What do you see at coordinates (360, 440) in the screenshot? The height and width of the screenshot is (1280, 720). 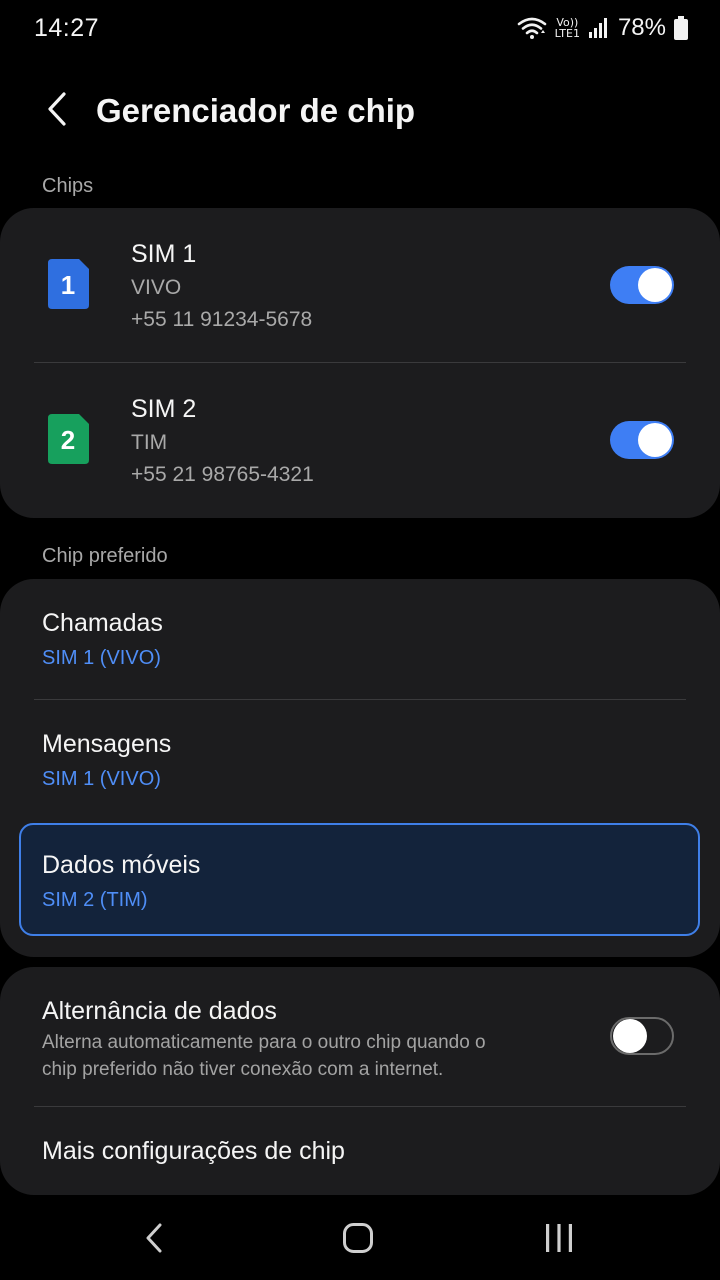 I see `sim2-row: 2 SIM 2 TIM +55 21 98765-4321` at bounding box center [360, 440].